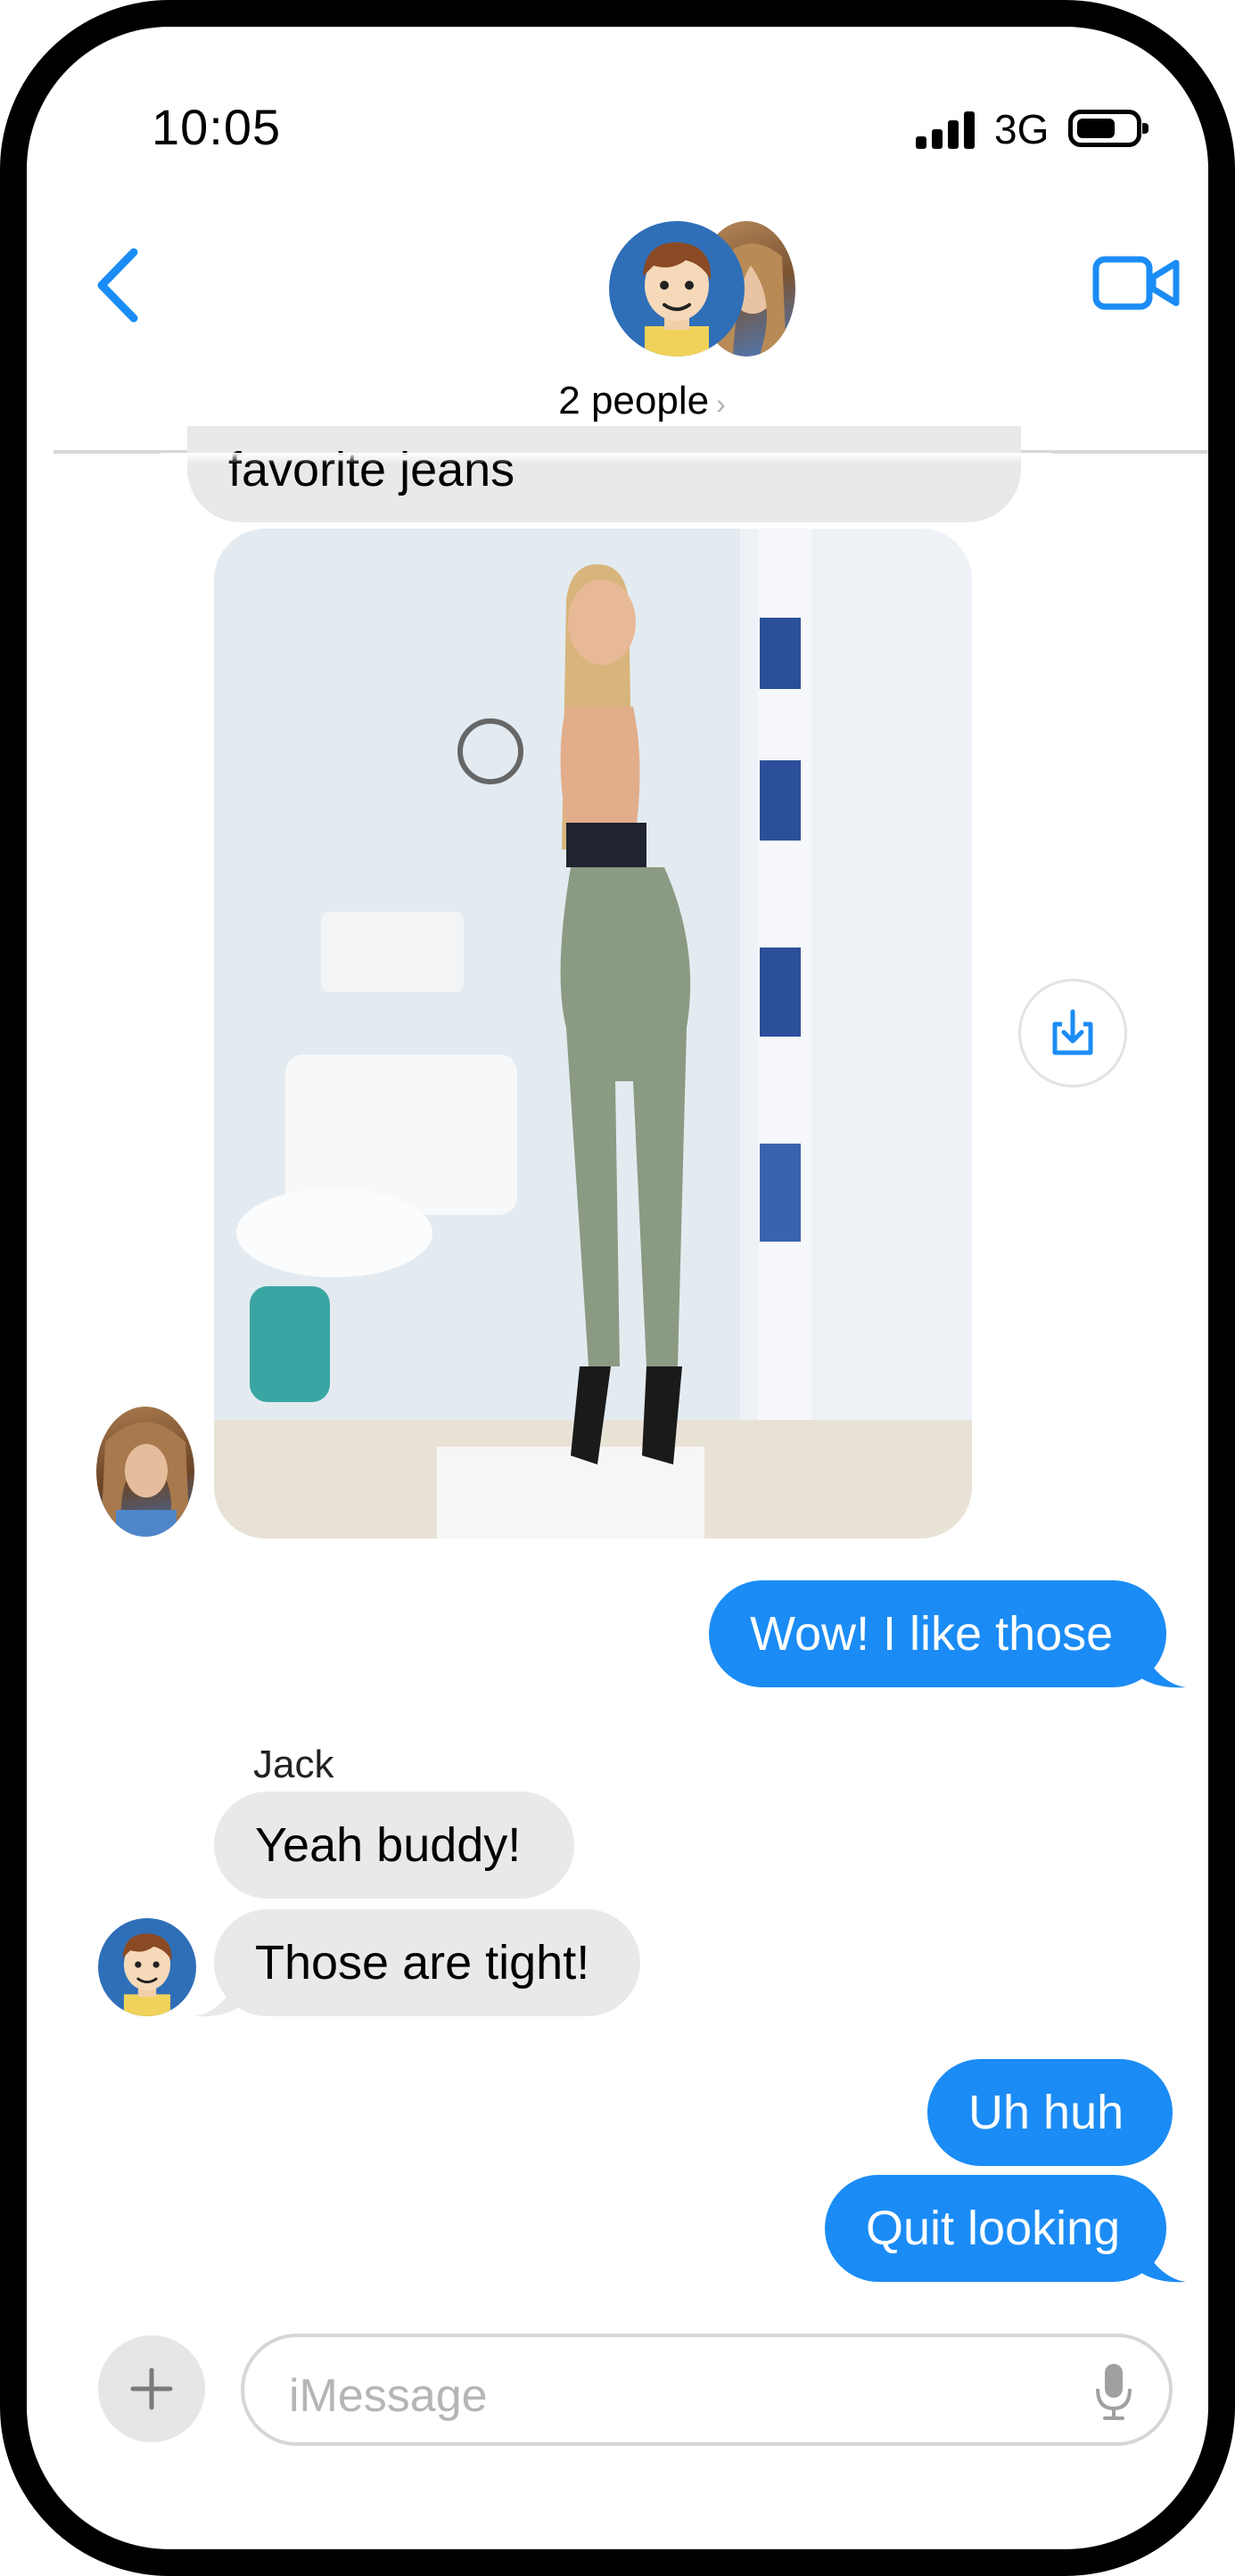 This screenshot has height=2576, width=1235. Describe the element at coordinates (388, 1845) in the screenshot. I see `message-text: Yeah buddy!` at that location.